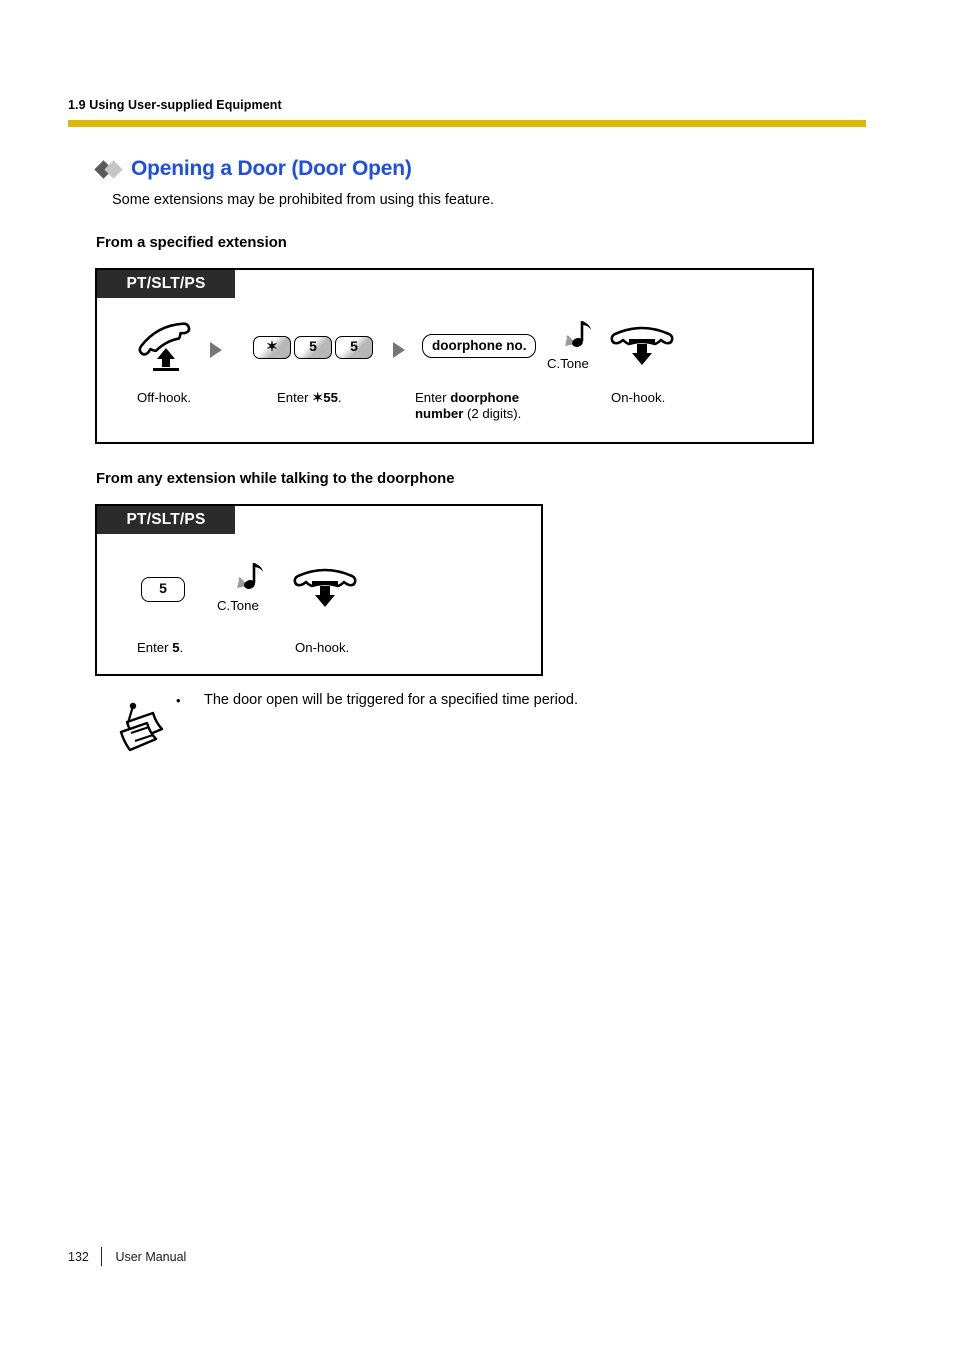 Image resolution: width=954 pixels, height=1351 pixels. What do you see at coordinates (295, 397) in the screenshot?
I see `caption-enter-star55-prefix: Enter` at bounding box center [295, 397].